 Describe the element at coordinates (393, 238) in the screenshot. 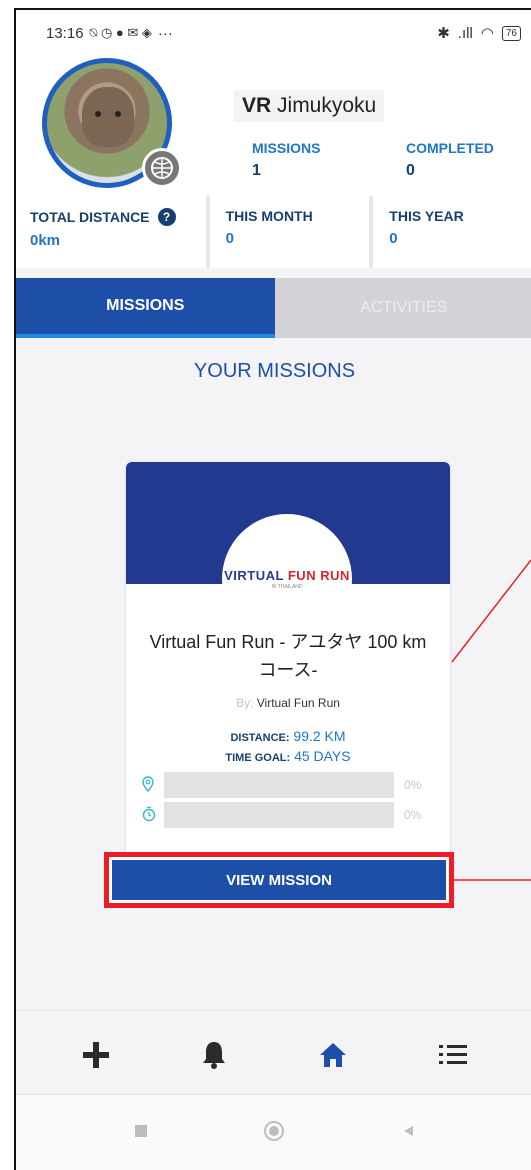

I see `this-year-value: 0` at that location.